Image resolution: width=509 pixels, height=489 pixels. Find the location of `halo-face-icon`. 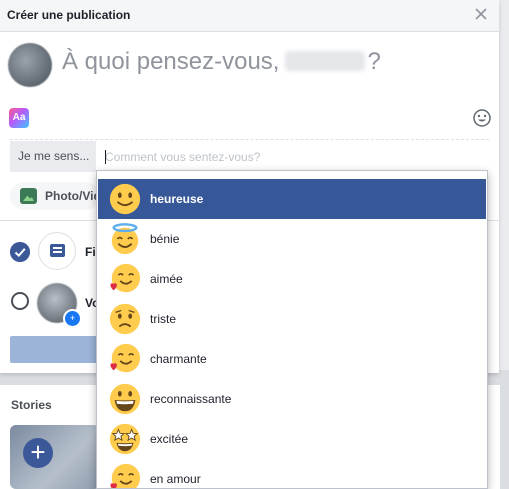

halo-face-icon is located at coordinates (125, 239).